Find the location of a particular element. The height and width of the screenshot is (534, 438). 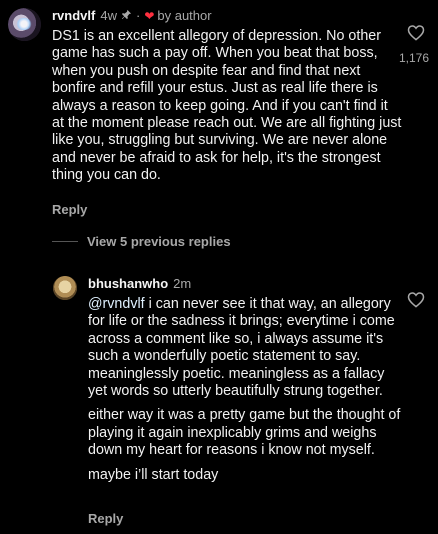

comment-meta: rvndvlf 4w · ❤ by author is located at coordinates (132, 15).